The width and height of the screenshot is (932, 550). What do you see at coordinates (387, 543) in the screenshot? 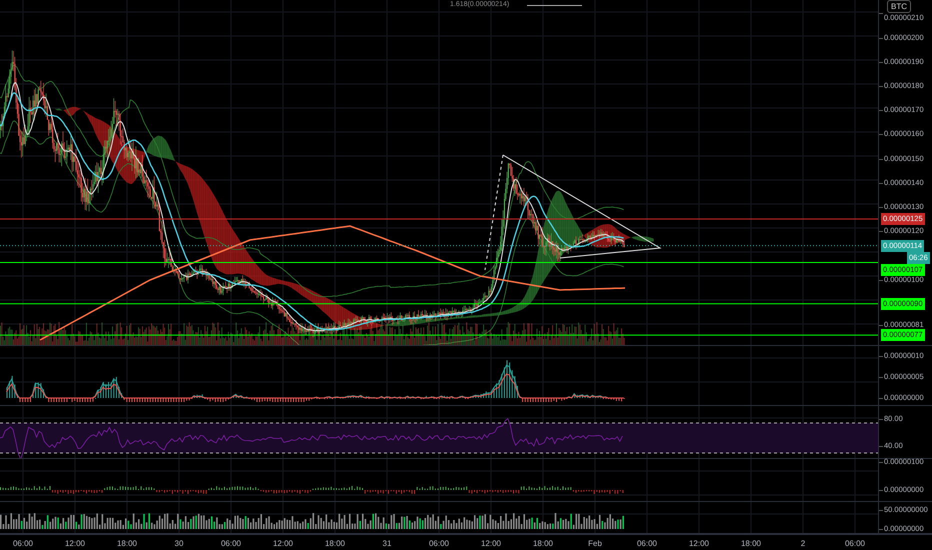
I see `time-label: 31` at bounding box center [387, 543].